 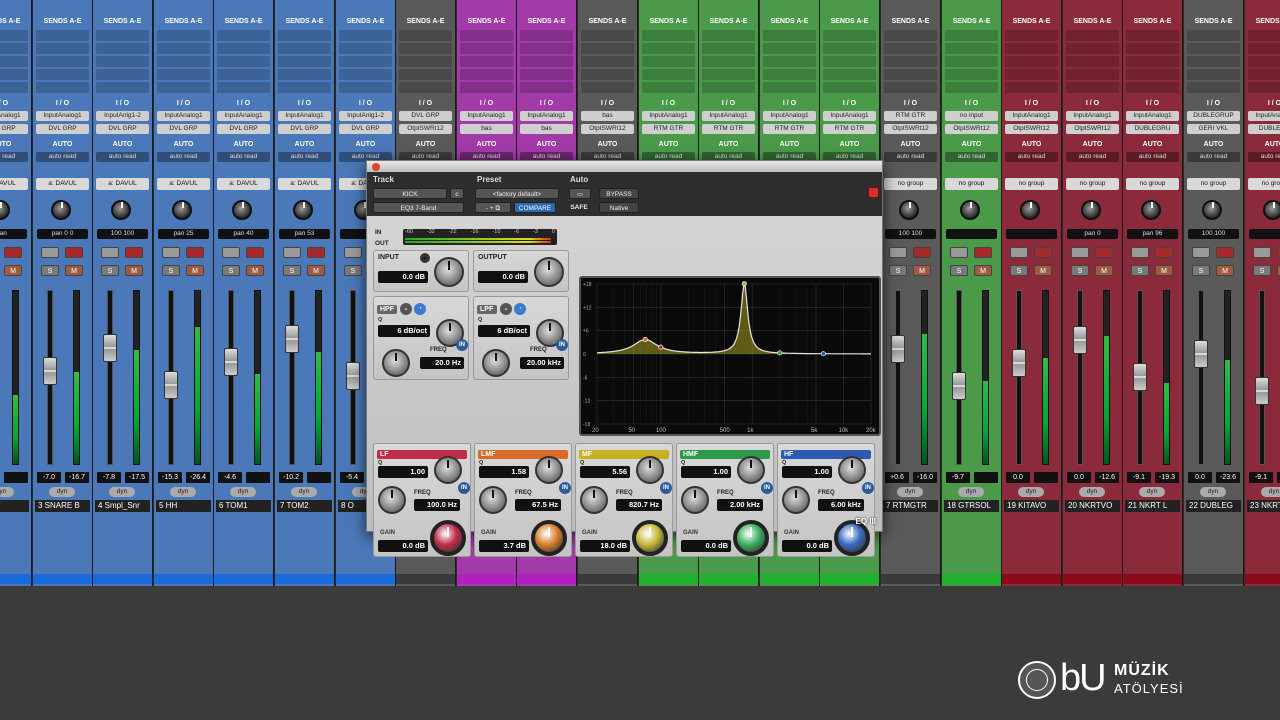 I want to click on band-gain-knob, so click(x=650, y=538).